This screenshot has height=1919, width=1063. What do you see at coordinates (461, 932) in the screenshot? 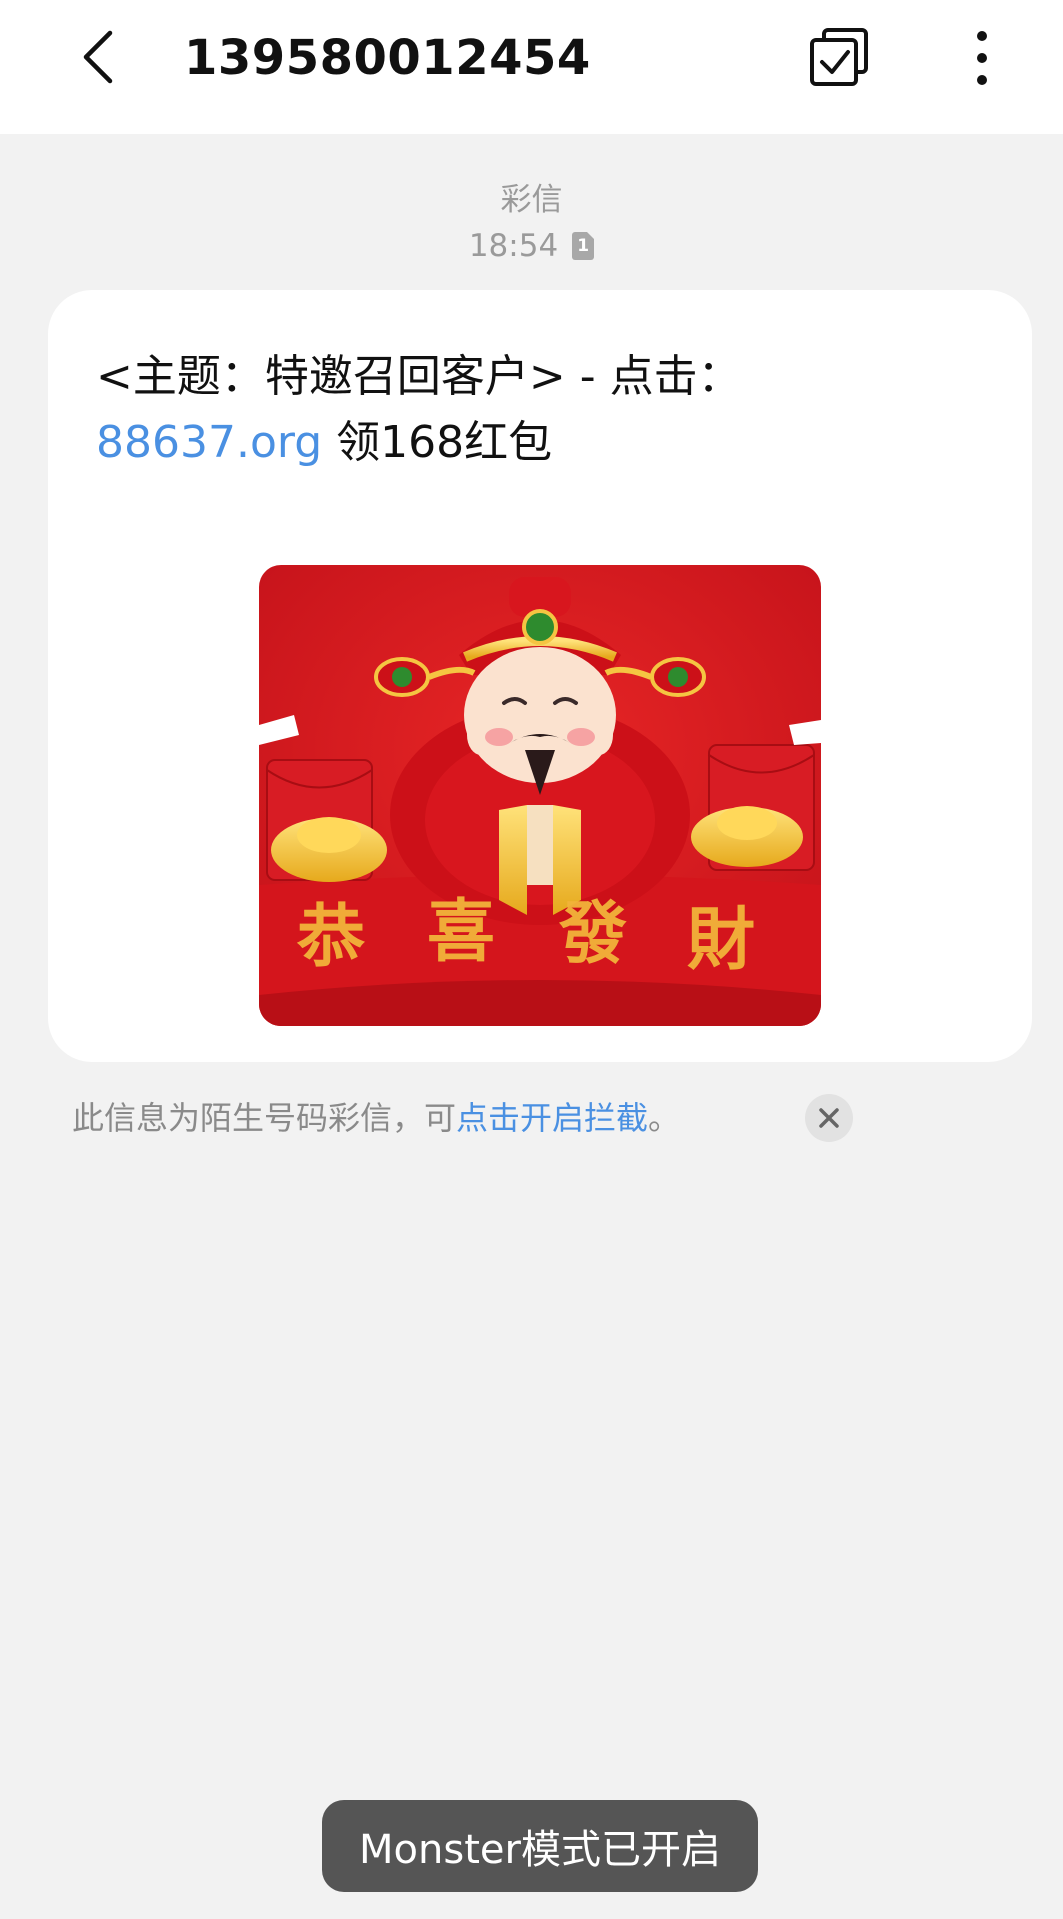
I see `svg-text: 喜` at bounding box center [461, 932].